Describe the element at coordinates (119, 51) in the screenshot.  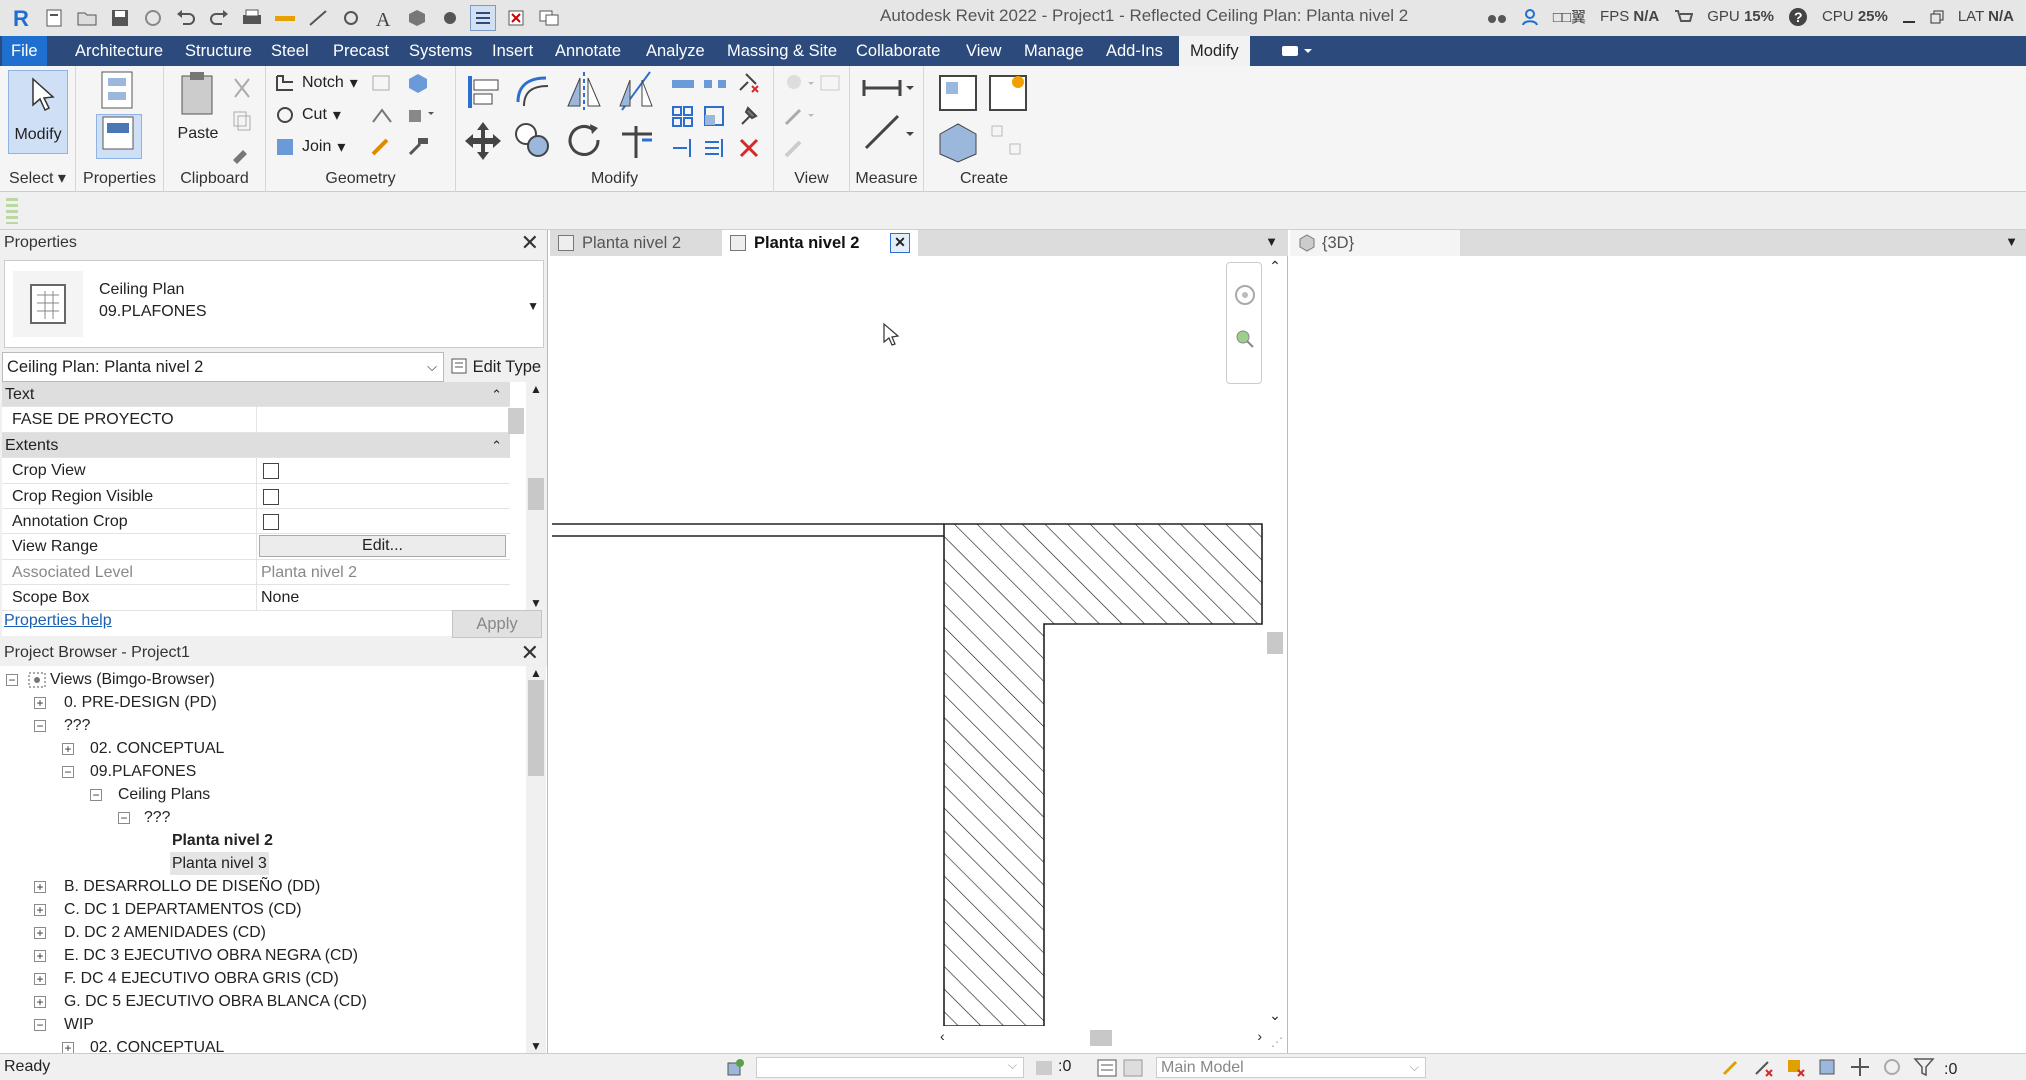
I see `tab-architecture: Architecture` at that location.